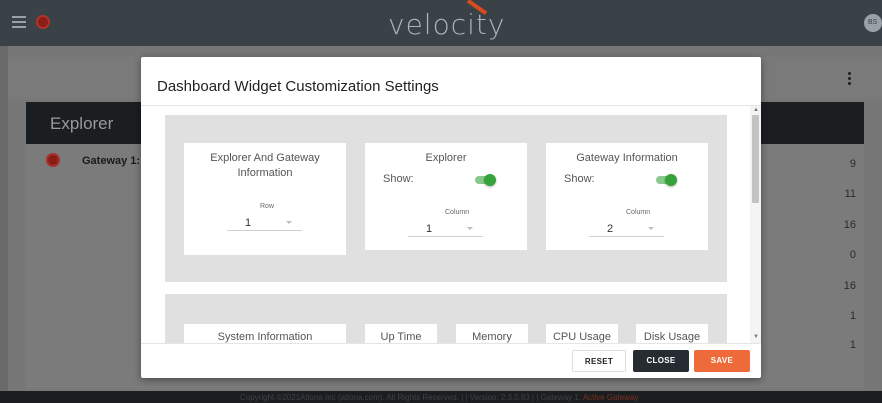  Describe the element at coordinates (722, 361) in the screenshot. I see `save-button: SAVE` at that location.